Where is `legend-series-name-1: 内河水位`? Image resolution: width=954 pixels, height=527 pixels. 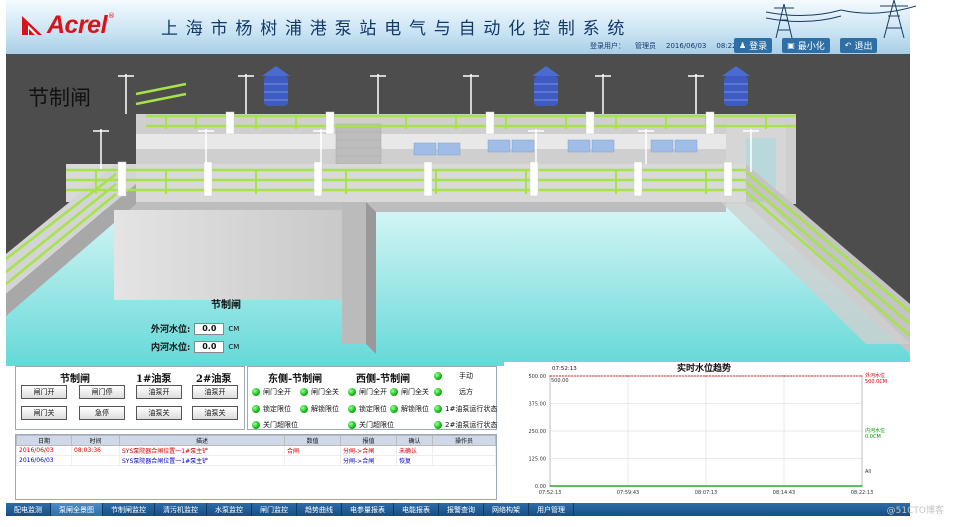 legend-series-name-1: 内河水位 is located at coordinates (875, 430).